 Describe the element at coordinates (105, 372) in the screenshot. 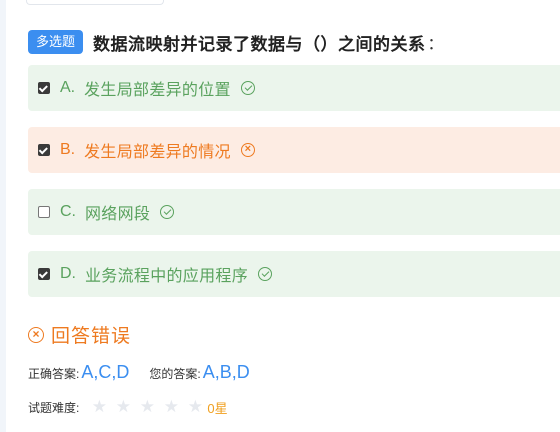

I see `correct-answer-value: A,C,D` at that location.